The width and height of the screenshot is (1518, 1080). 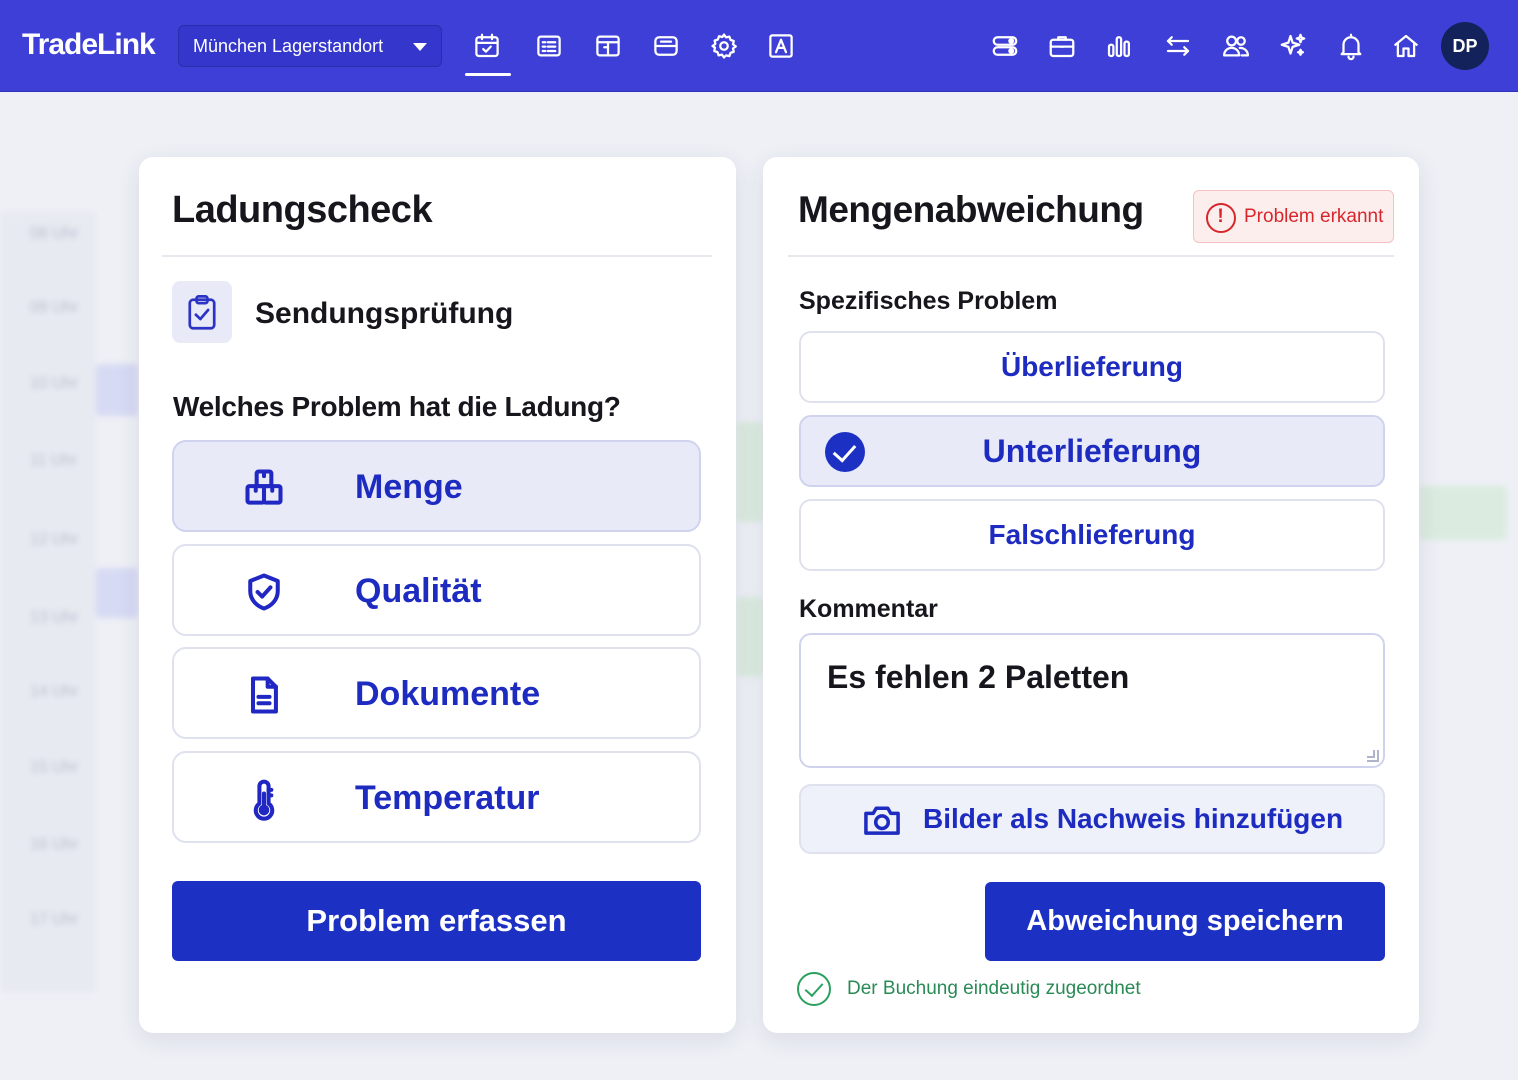 What do you see at coordinates (666, 46) in the screenshot?
I see `database-icon` at bounding box center [666, 46].